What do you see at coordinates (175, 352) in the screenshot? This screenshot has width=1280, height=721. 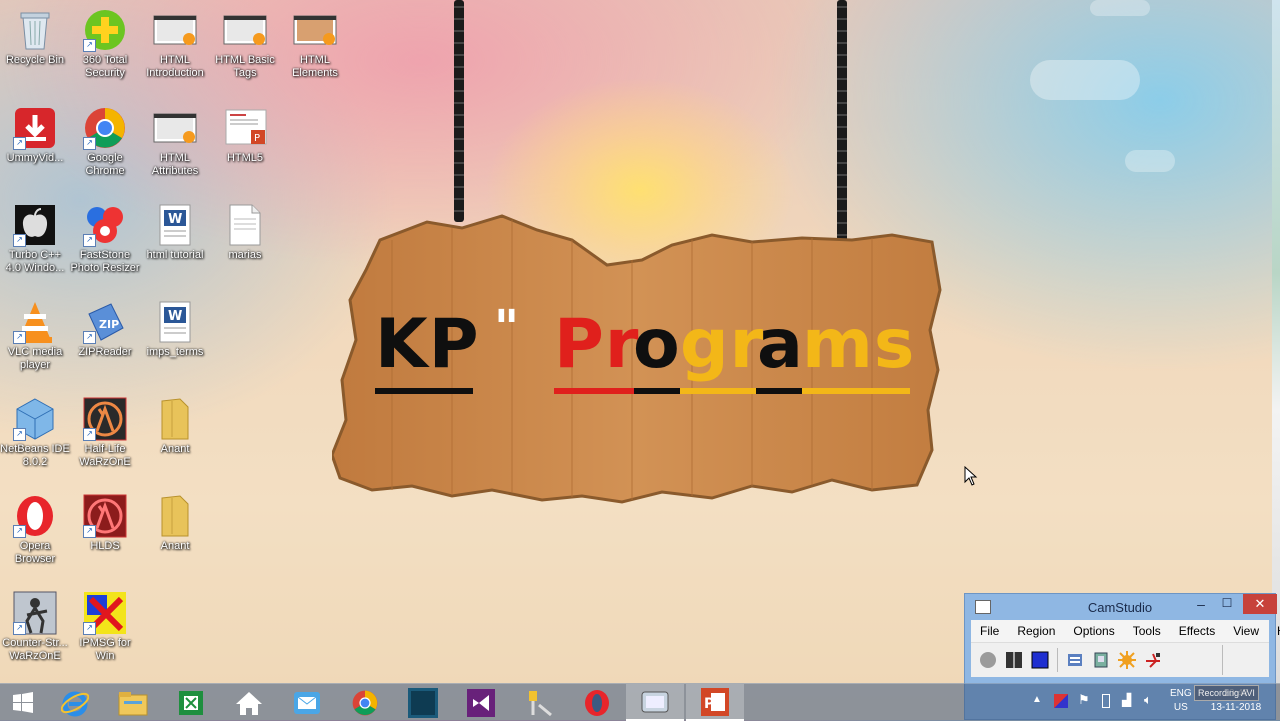 I see `icon-label: imps_terms` at bounding box center [175, 352].